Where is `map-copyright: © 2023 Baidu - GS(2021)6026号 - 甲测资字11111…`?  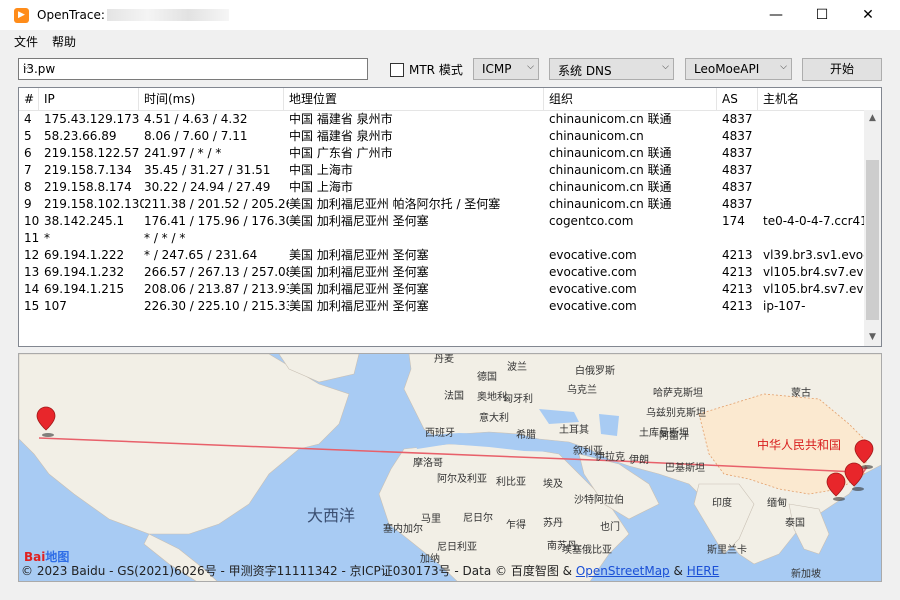
map-copyright: © 2023 Baidu - GS(2021)6026号 - 甲测资字11111… is located at coordinates (450, 570).